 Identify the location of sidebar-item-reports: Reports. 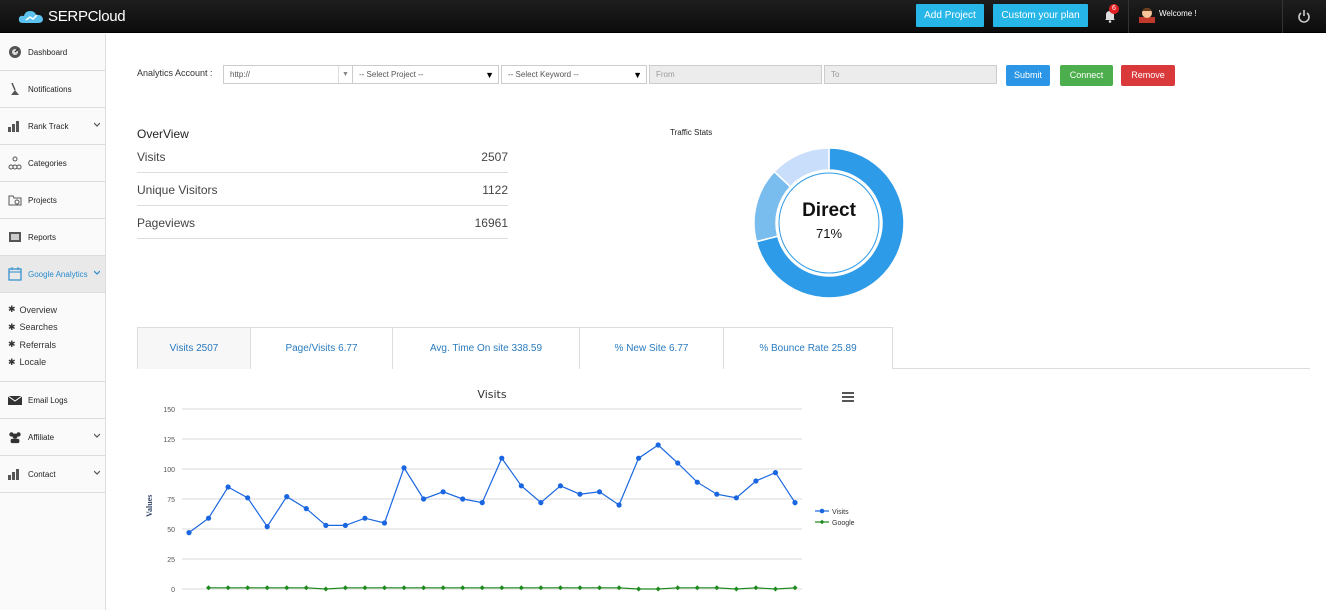
(52, 237).